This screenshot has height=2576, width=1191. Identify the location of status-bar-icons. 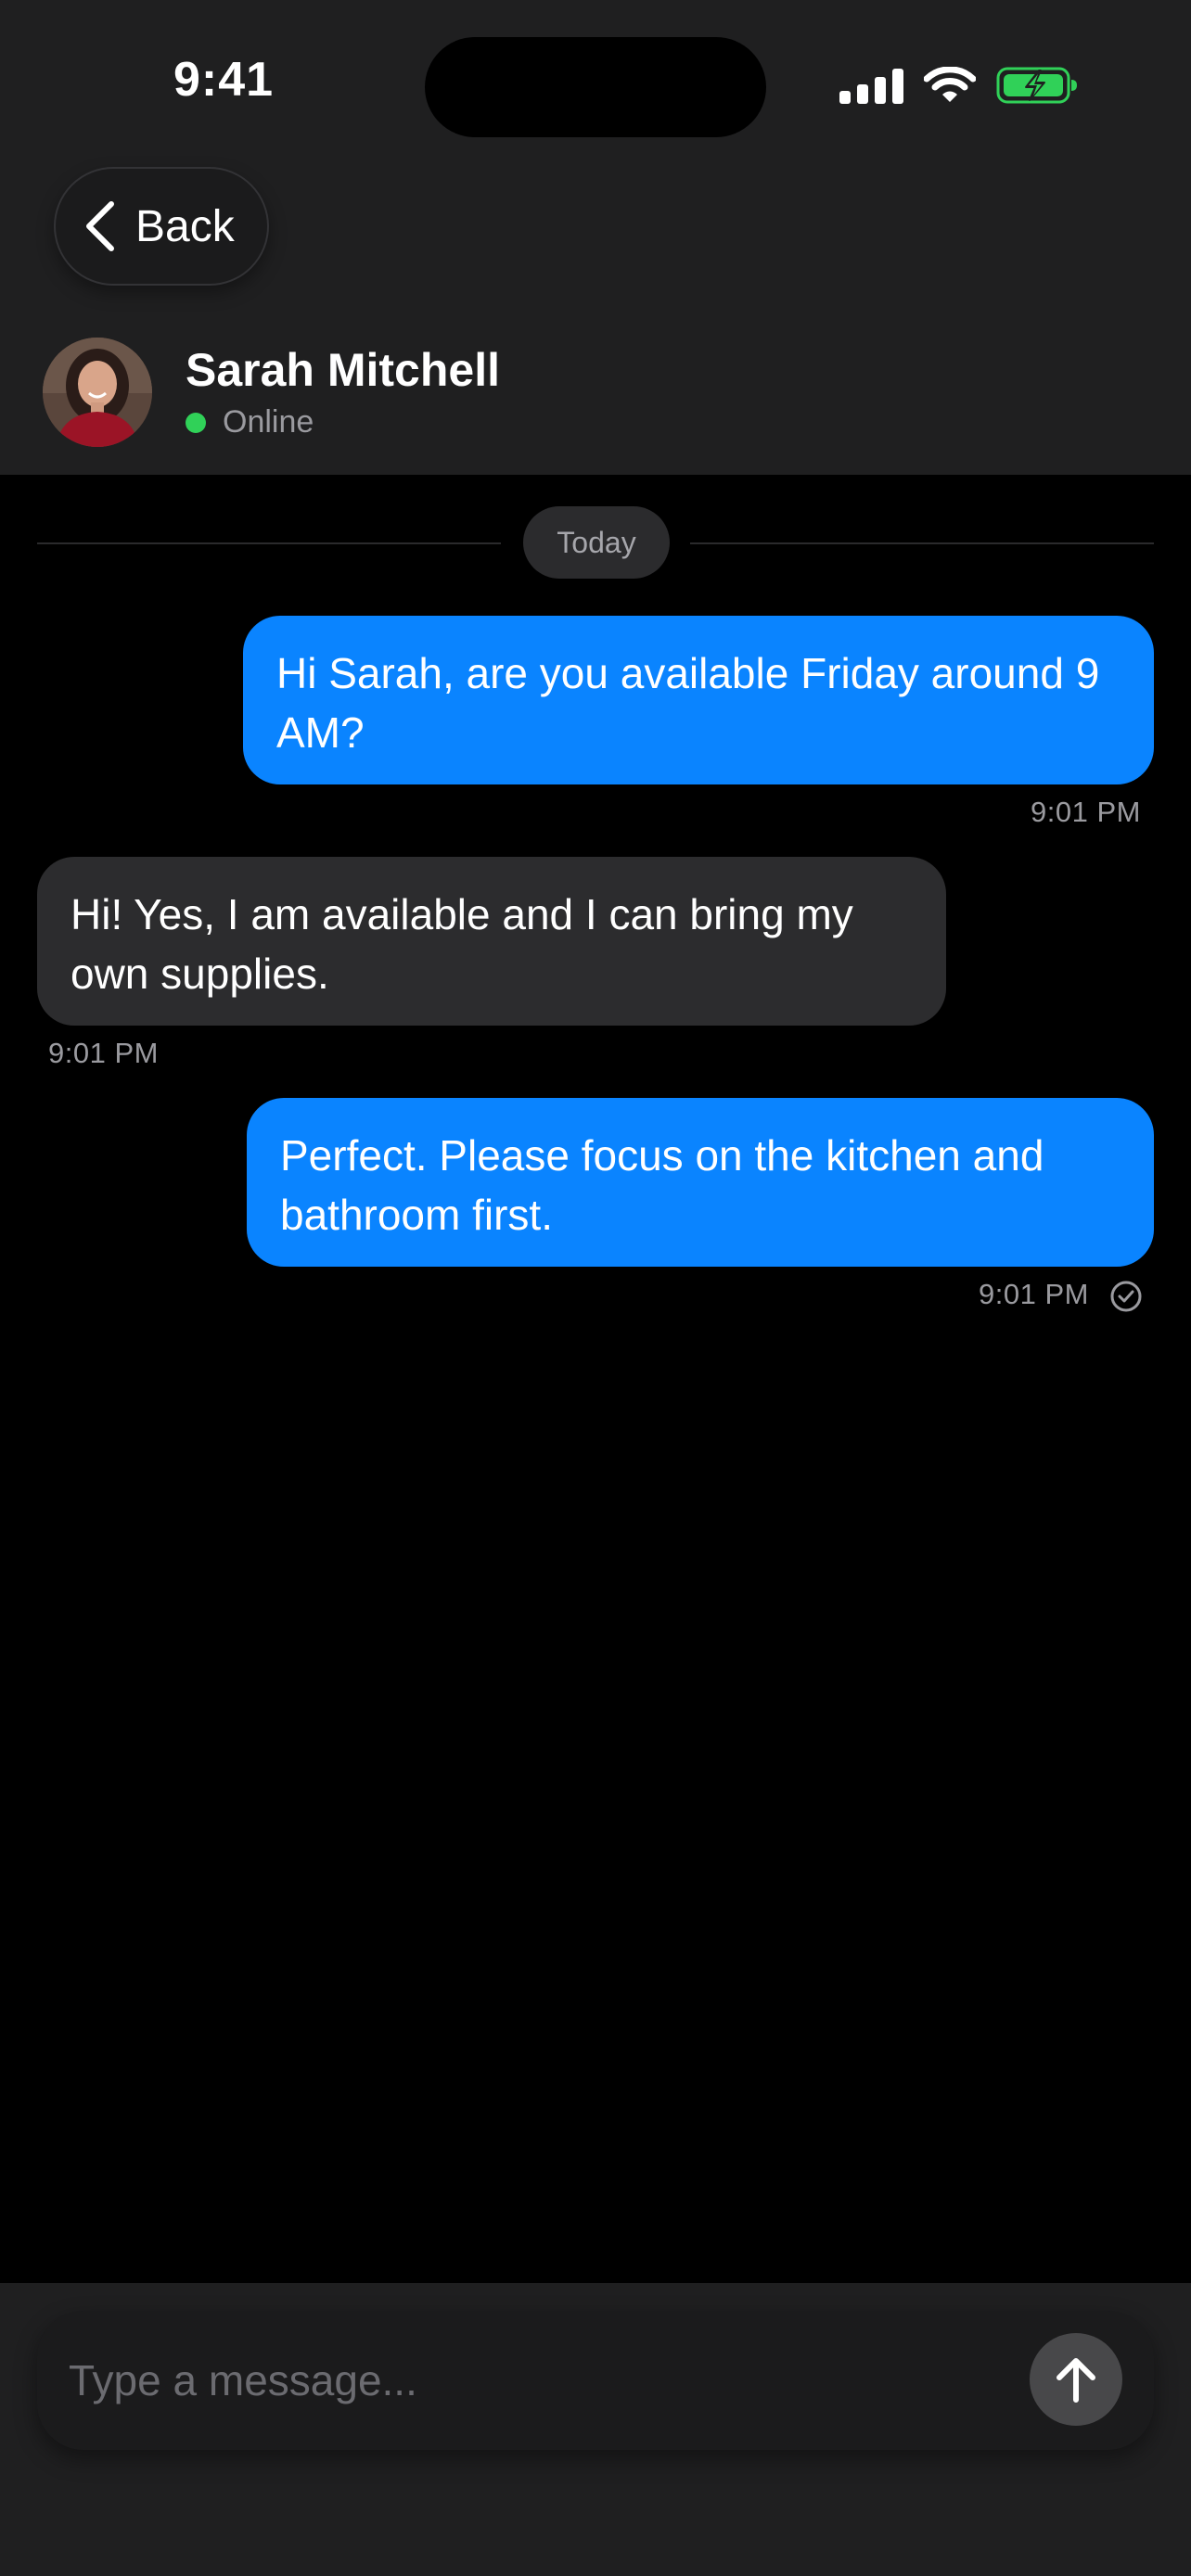
(959, 85).